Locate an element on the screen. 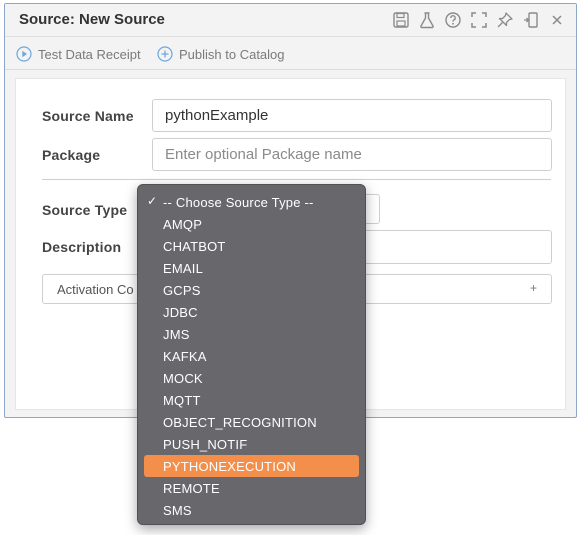  dropdown-option: ✓ -- Choose Source Type -- is located at coordinates (251, 202).